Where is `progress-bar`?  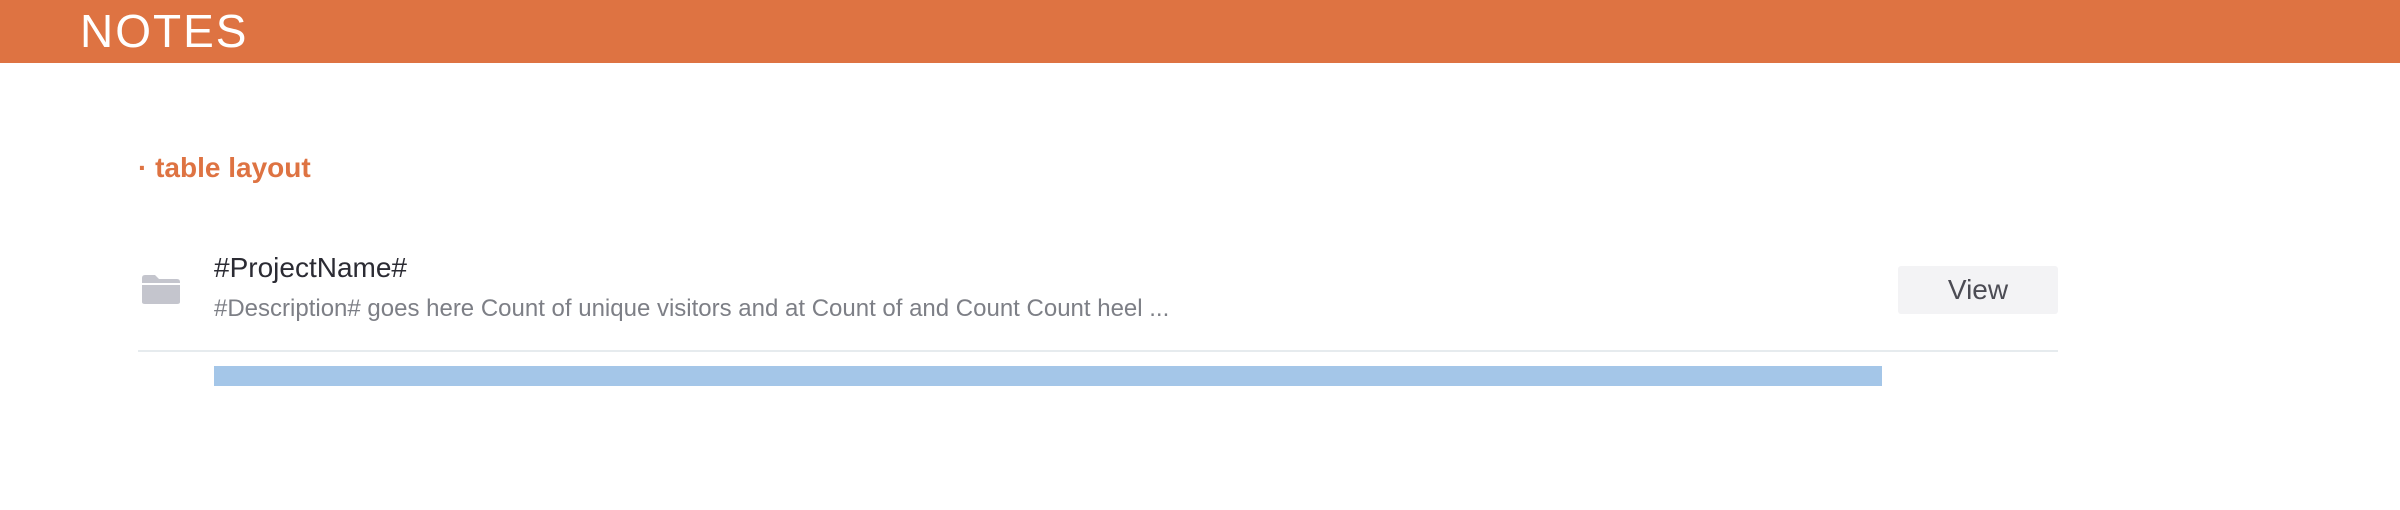
progress-bar is located at coordinates (1048, 376).